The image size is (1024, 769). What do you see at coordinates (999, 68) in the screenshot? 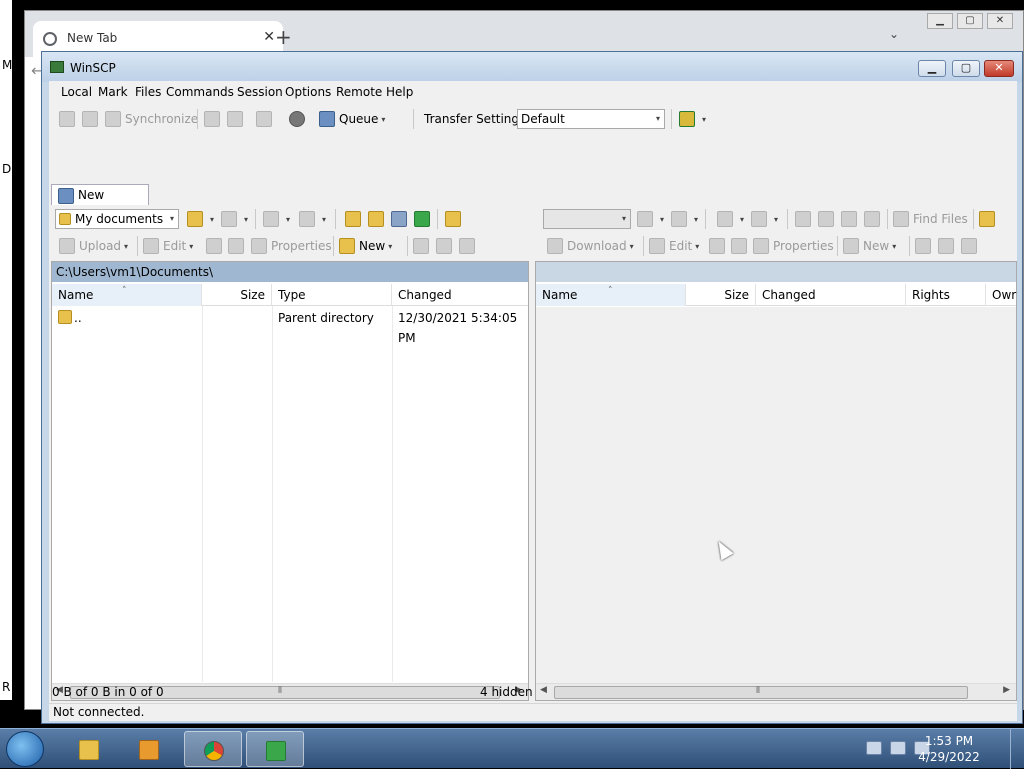
I see `close-button: ✕` at bounding box center [999, 68].